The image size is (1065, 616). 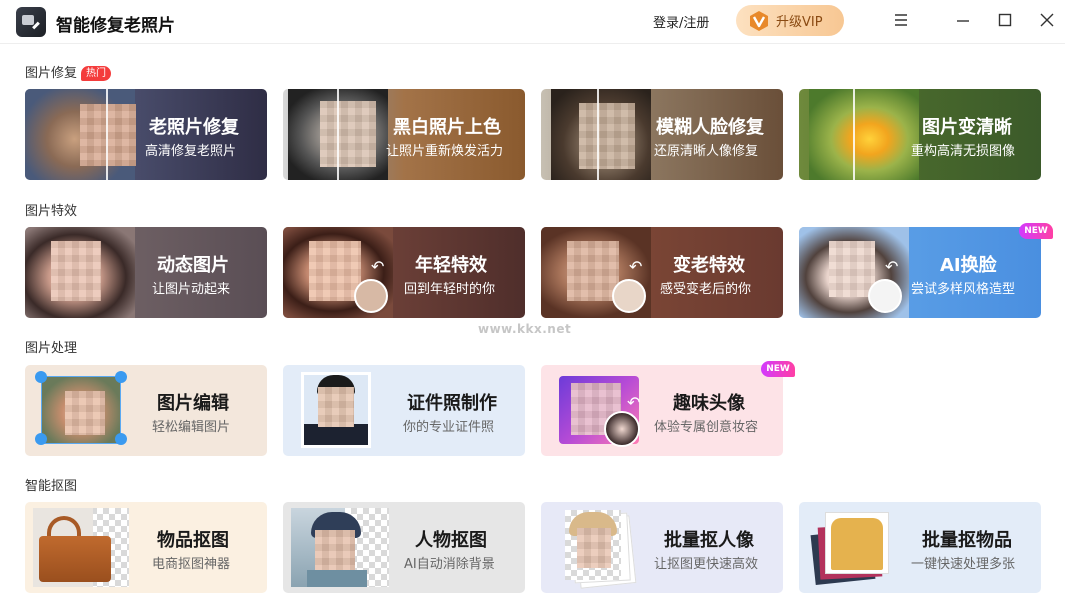 I want to click on card-older: ↶ 变老特效 感受变老后的你, so click(x=662, y=272).